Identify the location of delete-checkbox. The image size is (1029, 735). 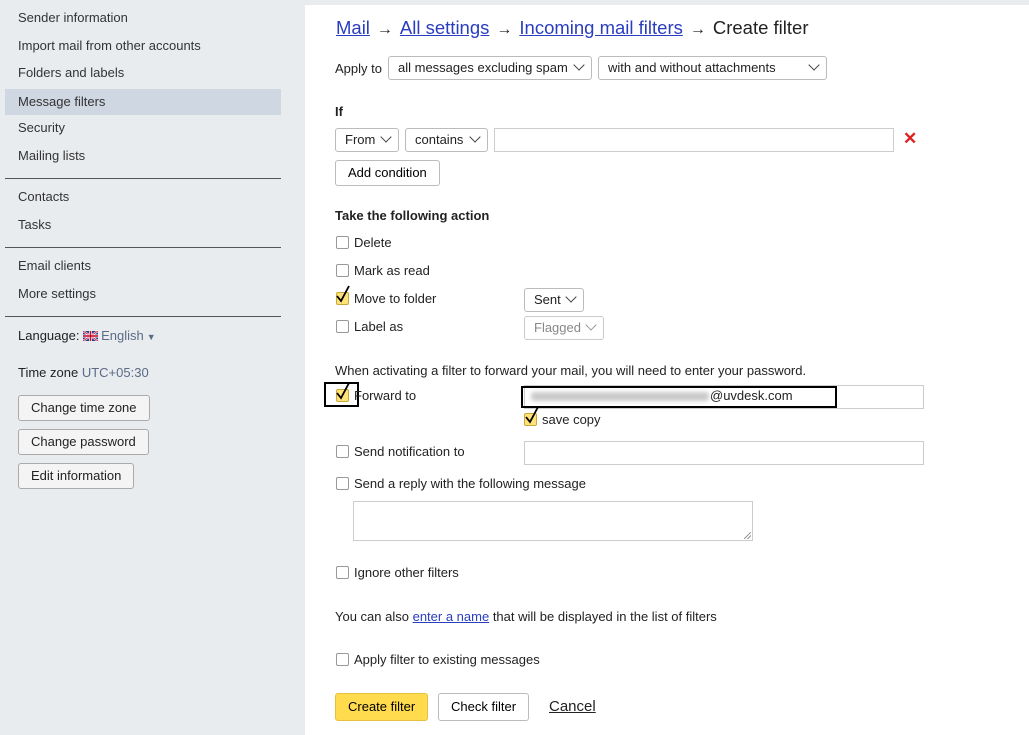
(342, 242).